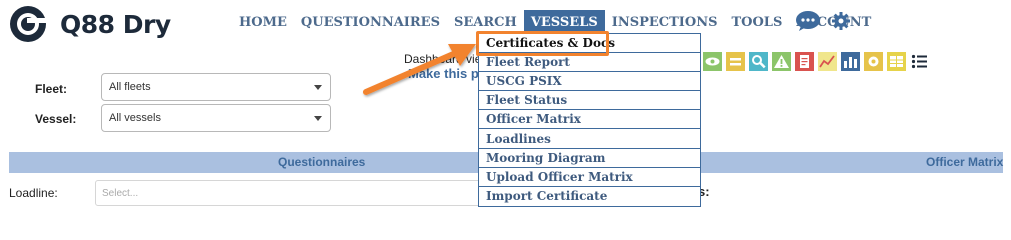 The width and height of the screenshot is (1011, 240). I want to click on bar-chart-icon, so click(850, 61).